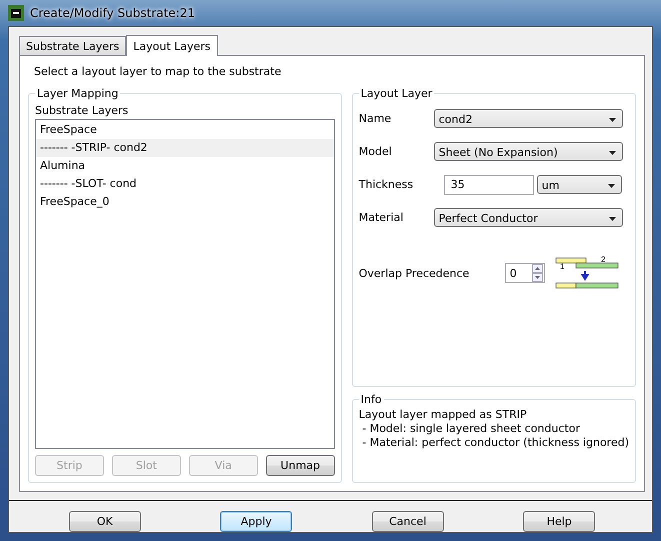 This screenshot has height=541, width=661. What do you see at coordinates (185, 148) in the screenshot?
I see `list-item: ------- -STRIP- cond2` at bounding box center [185, 148].